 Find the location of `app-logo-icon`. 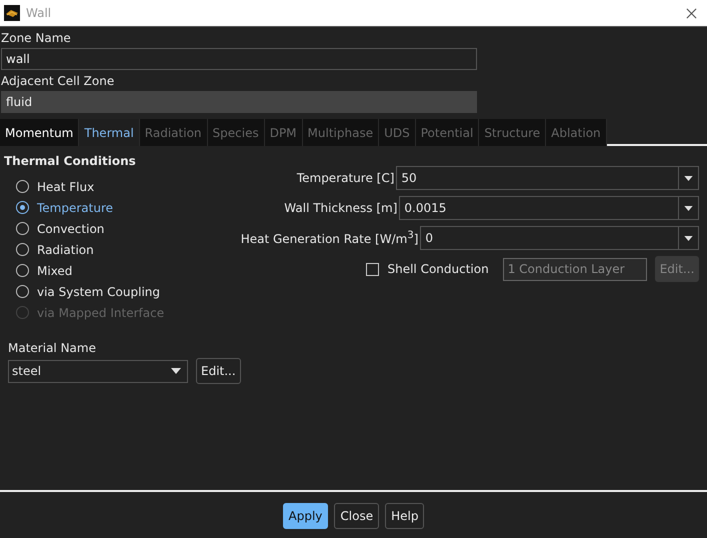

app-logo-icon is located at coordinates (12, 13).